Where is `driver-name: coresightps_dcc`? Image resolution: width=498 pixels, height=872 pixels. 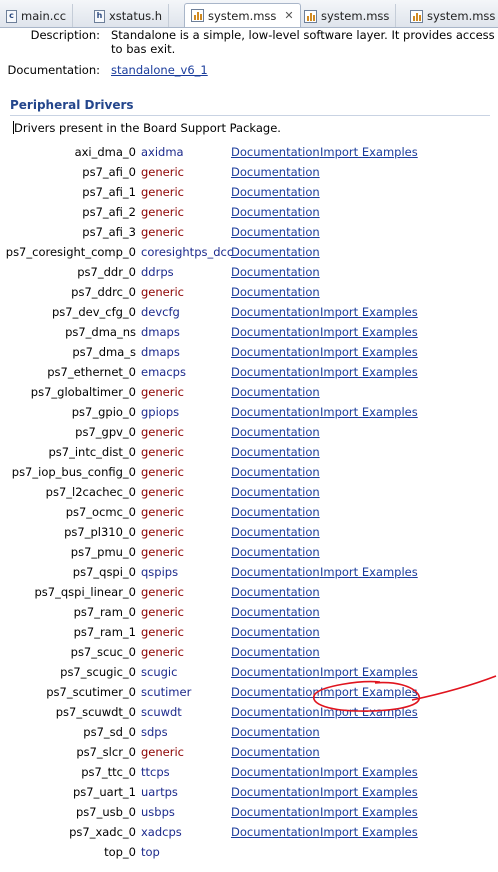
driver-name: coresightps_dcc is located at coordinates (187, 252).